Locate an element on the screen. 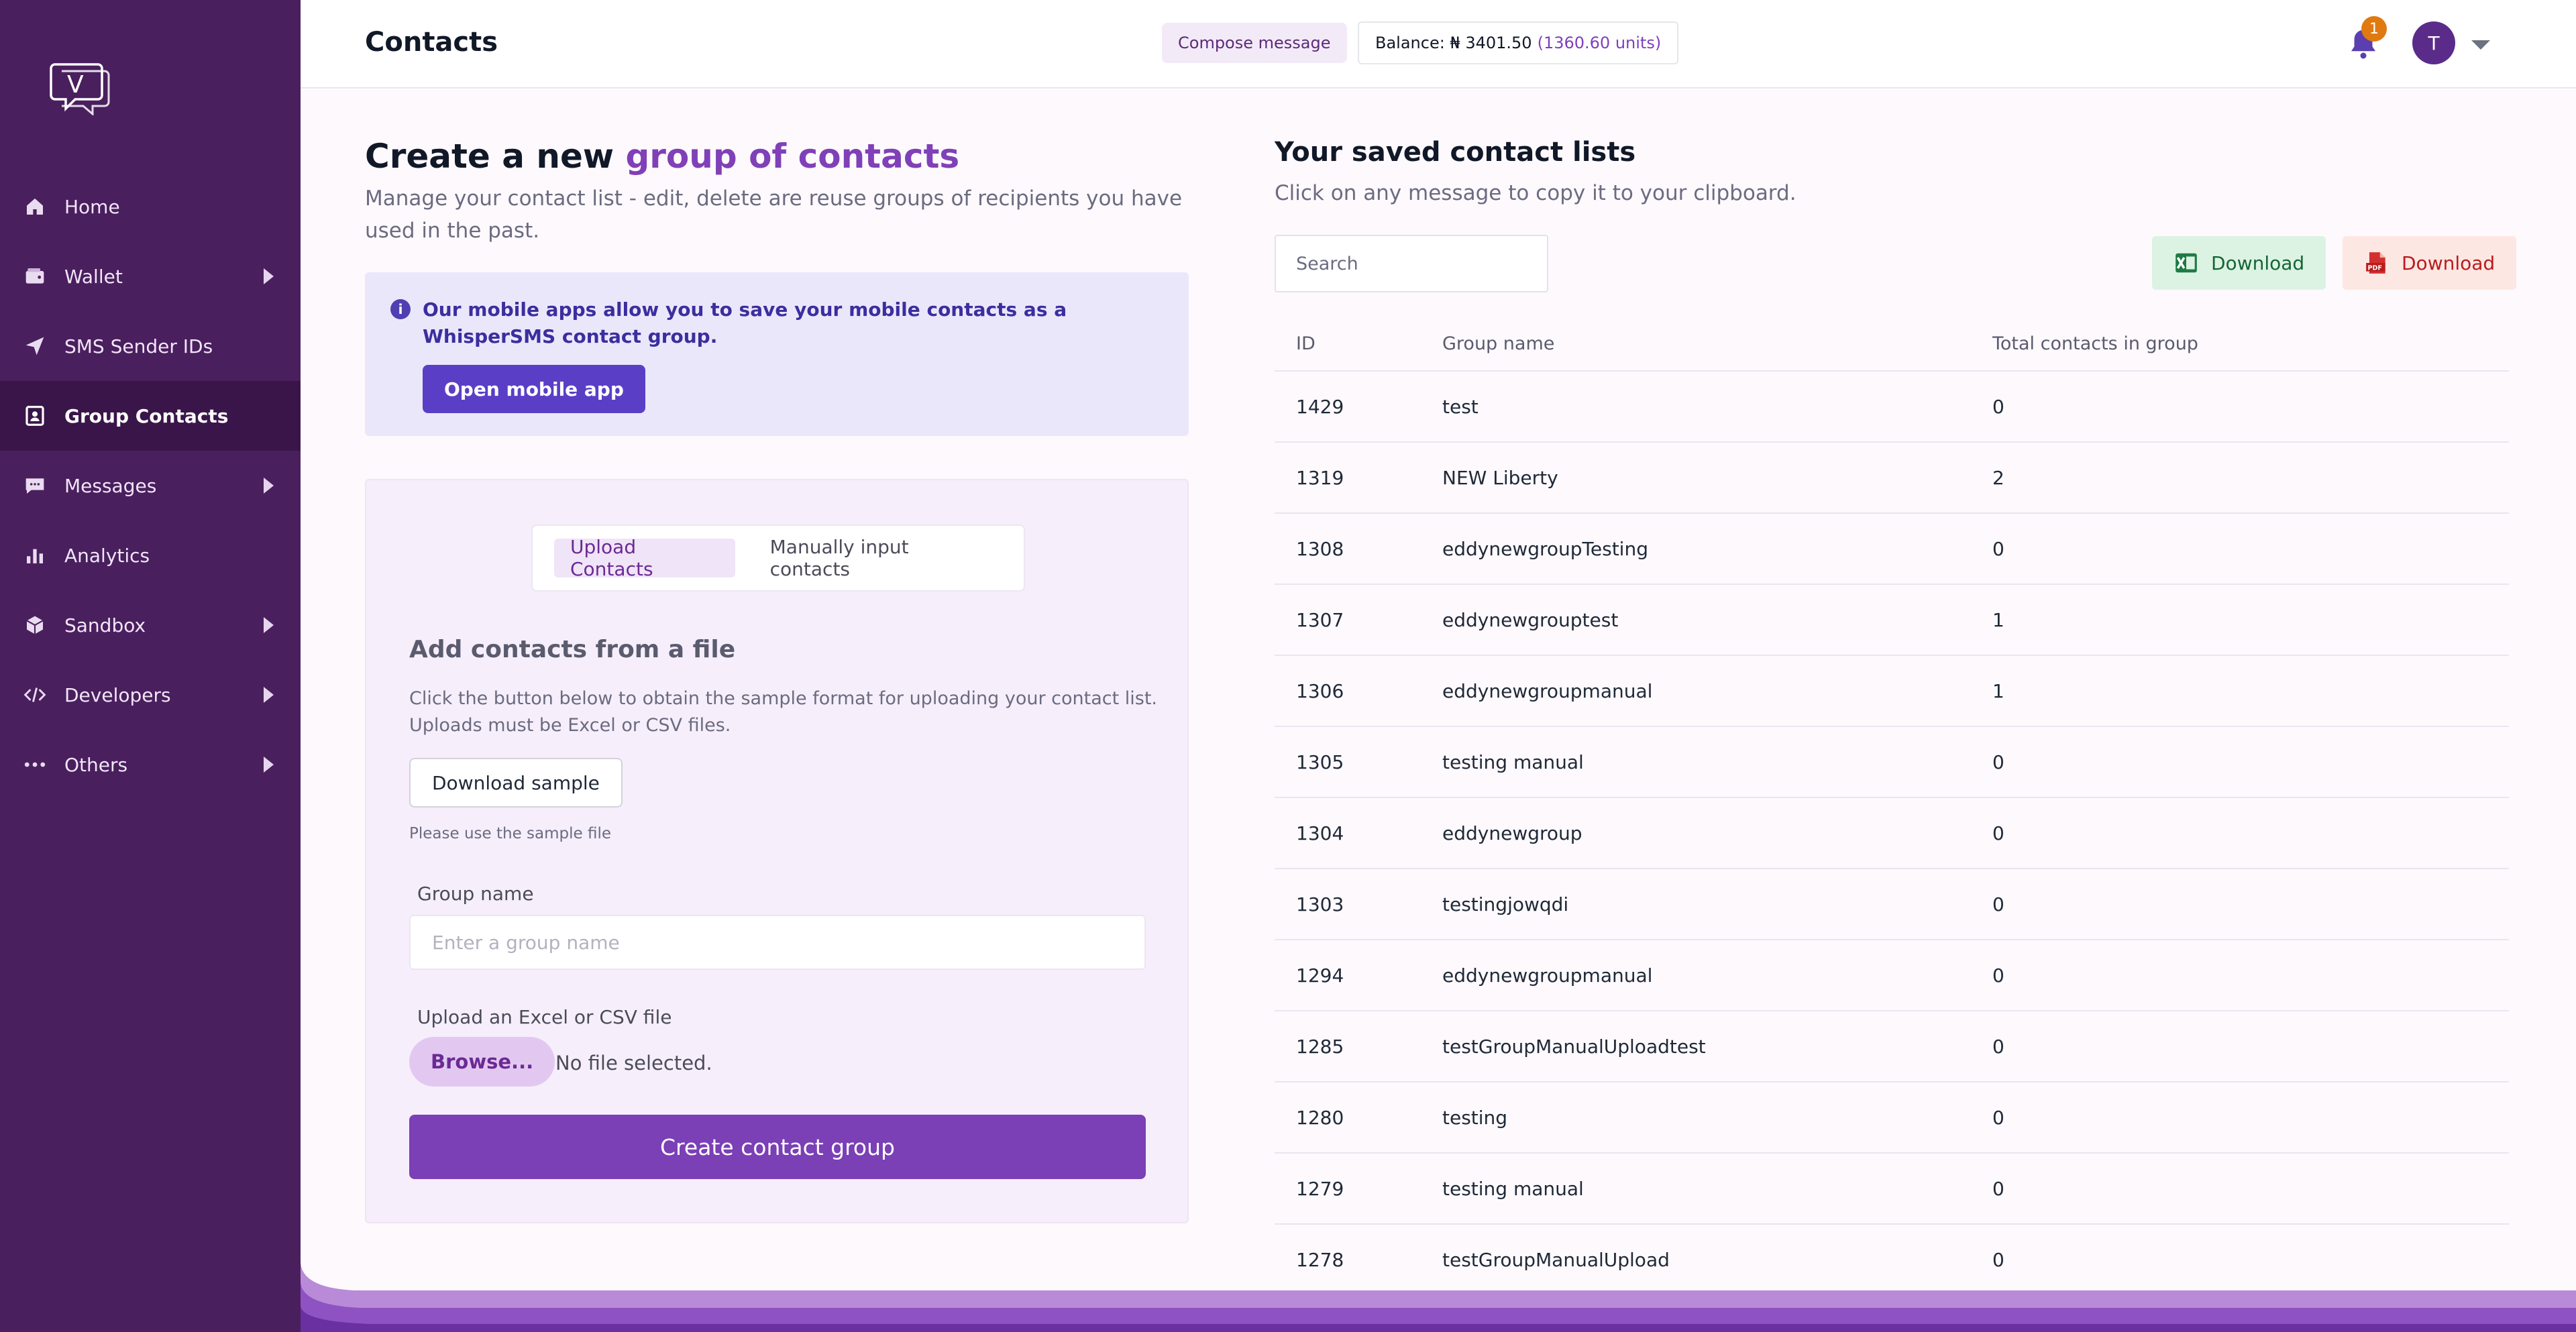 The height and width of the screenshot is (1332, 2576). group-name-input is located at coordinates (777, 942).